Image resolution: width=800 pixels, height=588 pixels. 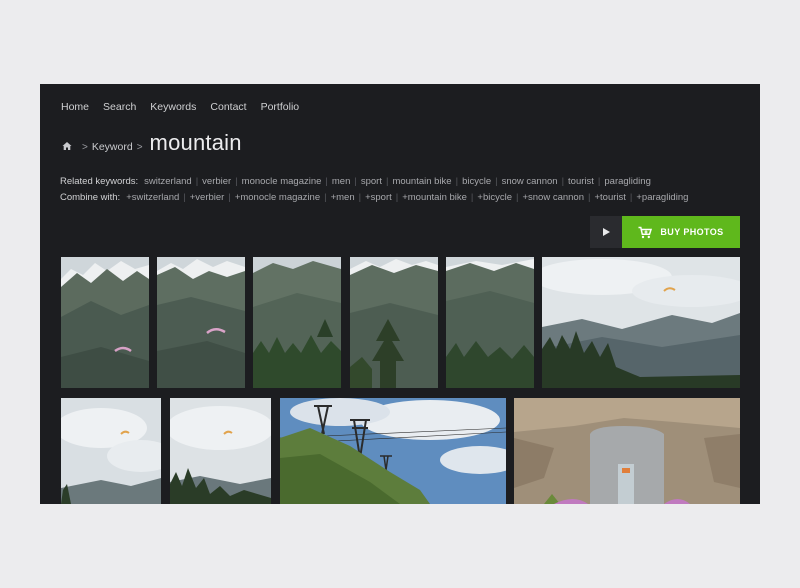 I want to click on related-tag: paragliding, so click(x=627, y=181).